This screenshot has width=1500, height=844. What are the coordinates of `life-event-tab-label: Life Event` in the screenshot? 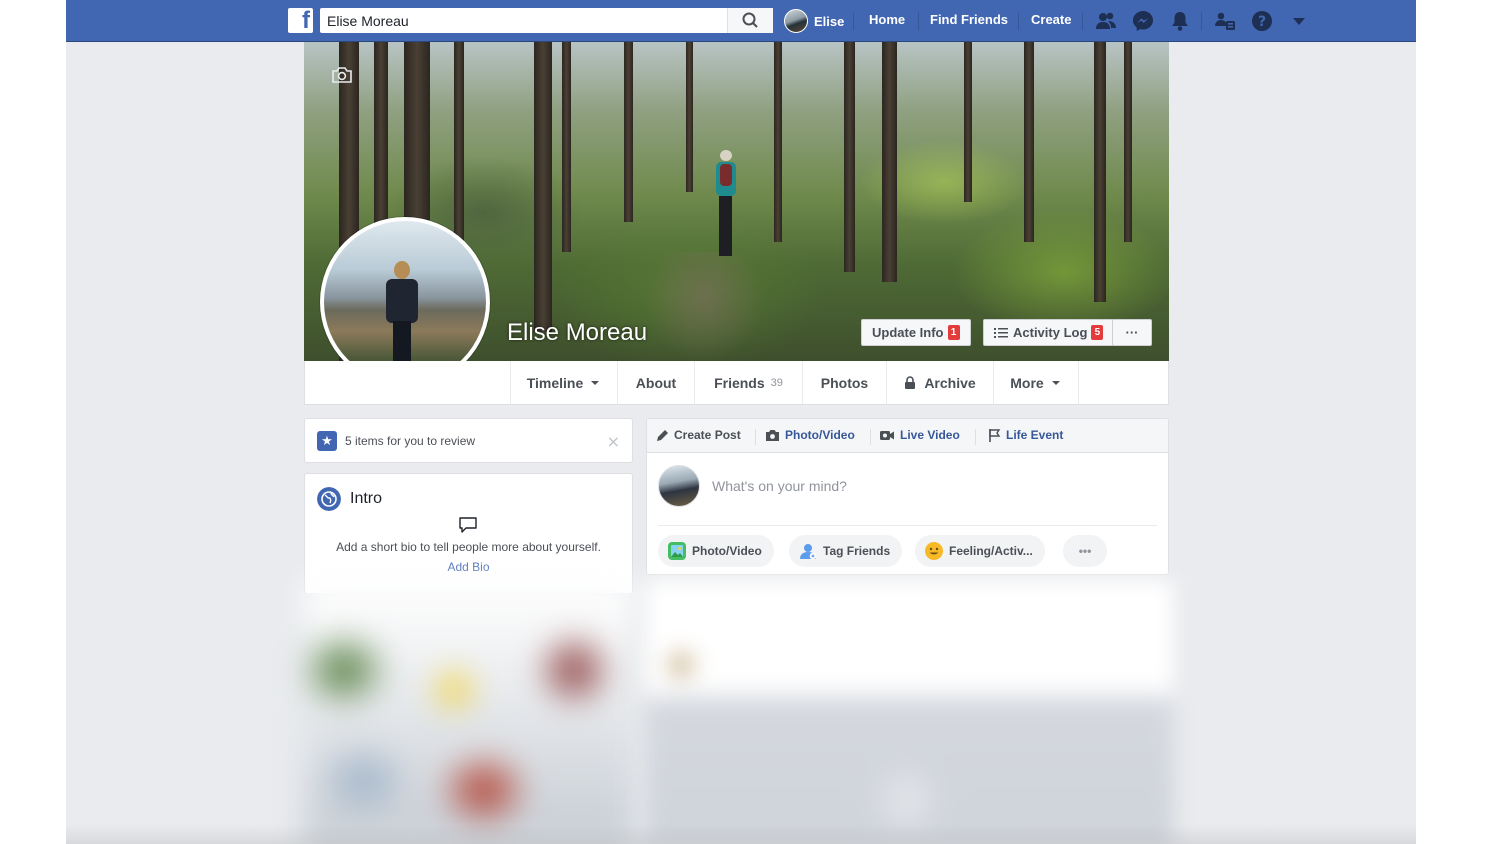 It's located at (1035, 435).